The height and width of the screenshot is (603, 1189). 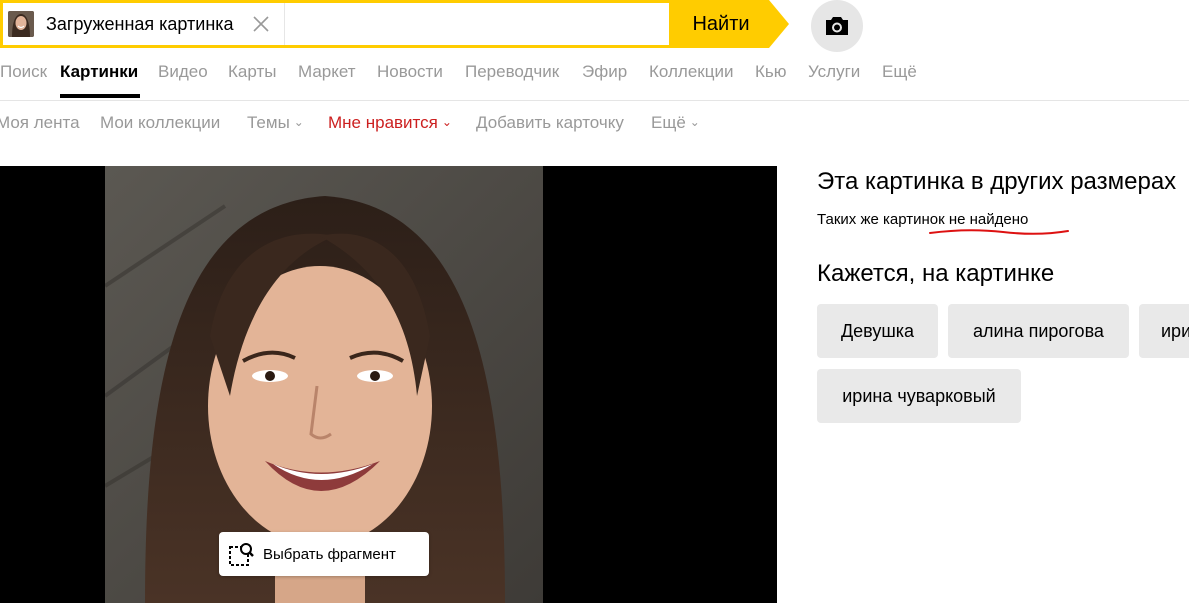 What do you see at coordinates (834, 72) in the screenshot?
I see `service-uslugi: Услуги` at bounding box center [834, 72].